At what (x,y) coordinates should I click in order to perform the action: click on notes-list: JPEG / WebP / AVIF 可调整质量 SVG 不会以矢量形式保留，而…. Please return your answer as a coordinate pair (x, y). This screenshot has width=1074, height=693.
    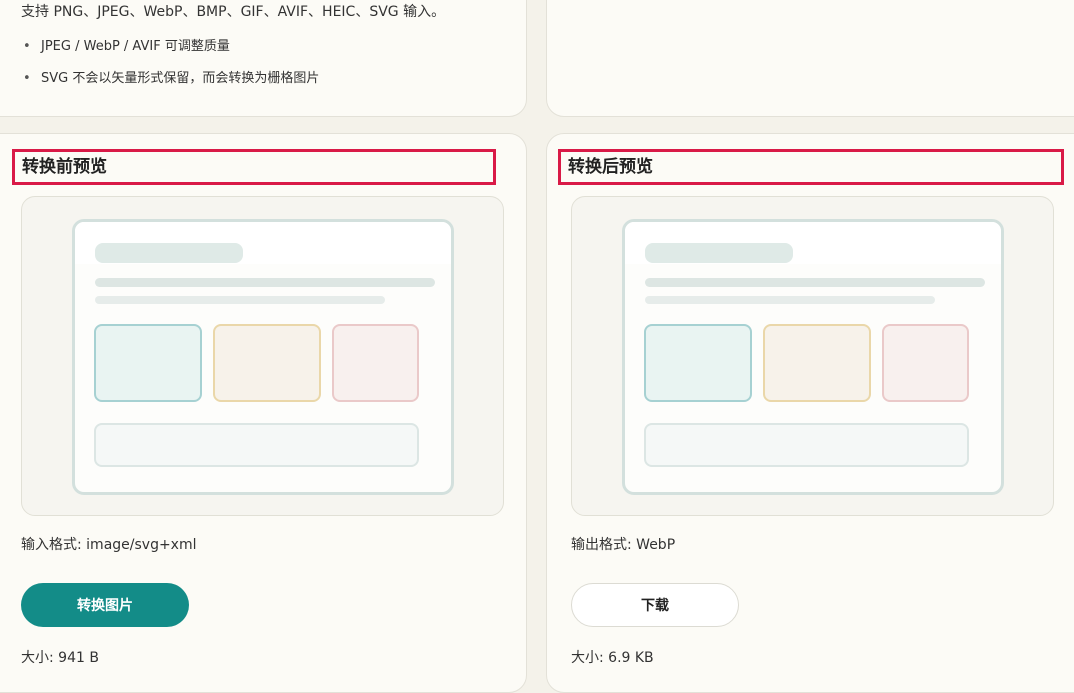
    Looking at the image, I should click on (170, 69).